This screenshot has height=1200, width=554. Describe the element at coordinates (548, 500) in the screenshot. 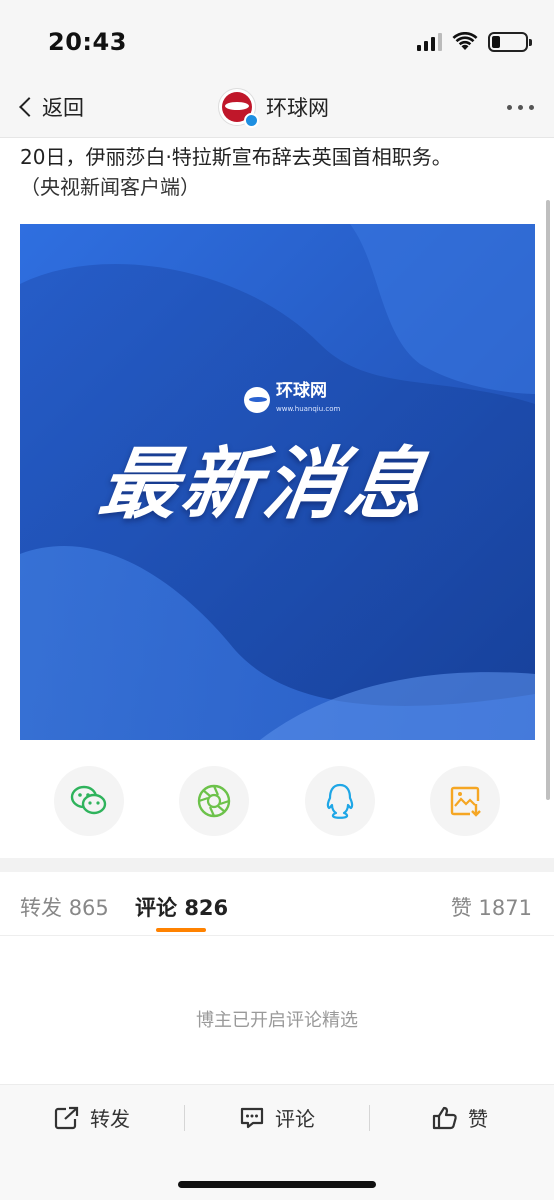

I see `scrollbar` at that location.